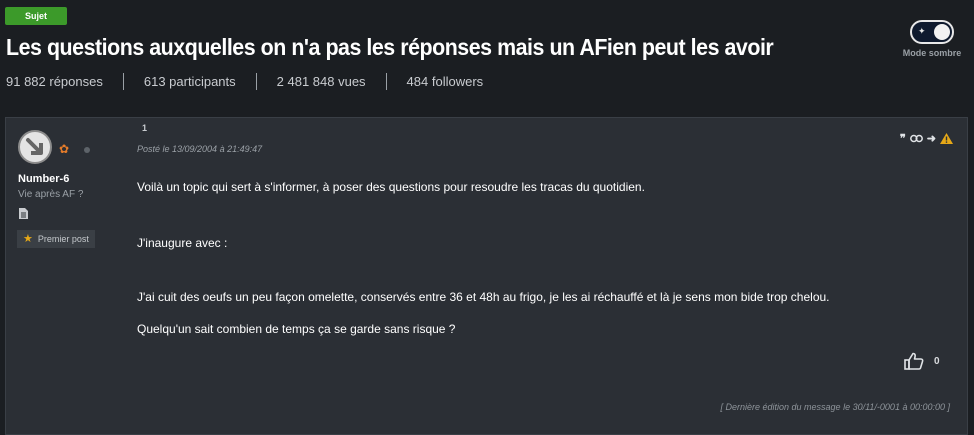 The width and height of the screenshot is (974, 435). What do you see at coordinates (63, 239) in the screenshot?
I see `first-post-label: Premier post` at bounding box center [63, 239].